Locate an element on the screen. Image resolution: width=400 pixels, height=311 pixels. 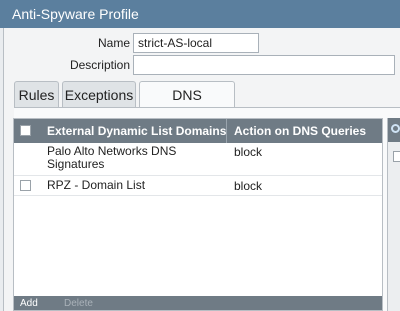
tab-dns-signatures: DNS Signatures is located at coordinates (187, 105).